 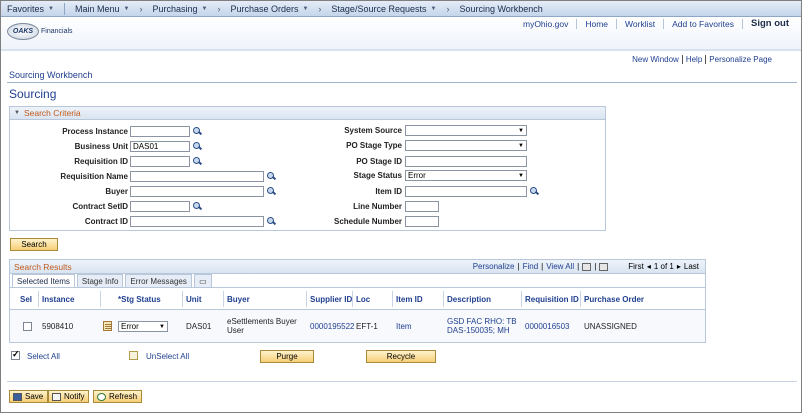 I want to click on recycle-button: Recycle, so click(x=401, y=356).